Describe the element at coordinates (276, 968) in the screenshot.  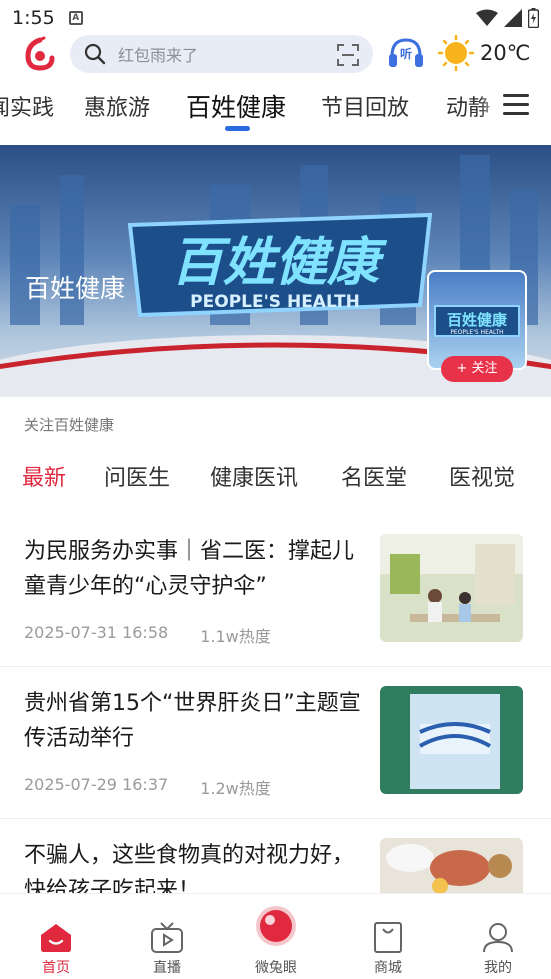
I see `nav-weituyan-label: 微兔眼` at that location.